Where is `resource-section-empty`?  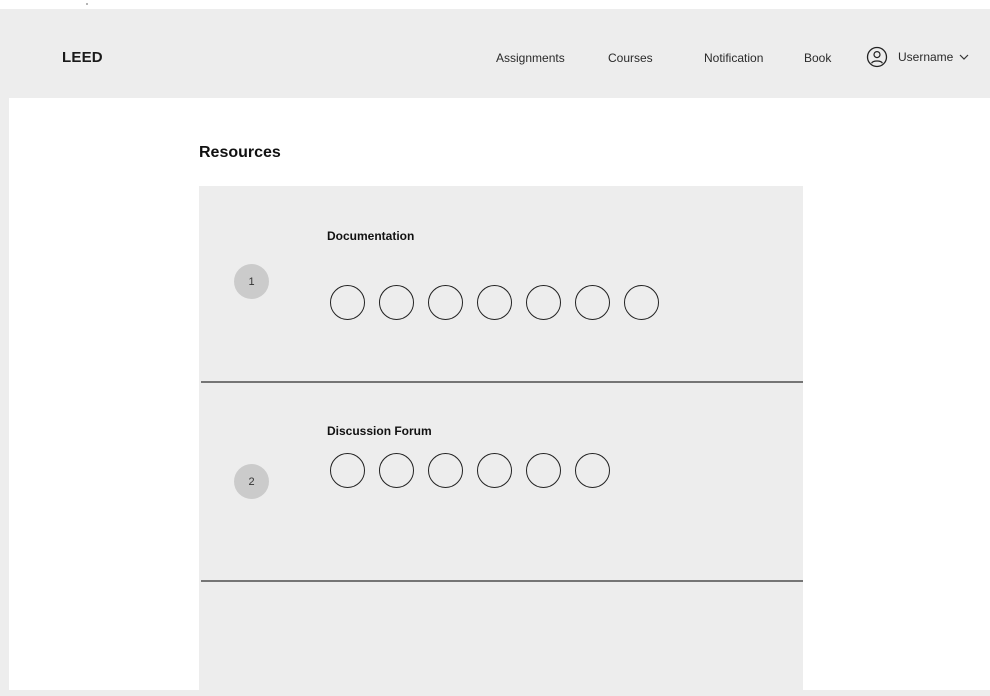
resource-section-empty is located at coordinates (501, 636).